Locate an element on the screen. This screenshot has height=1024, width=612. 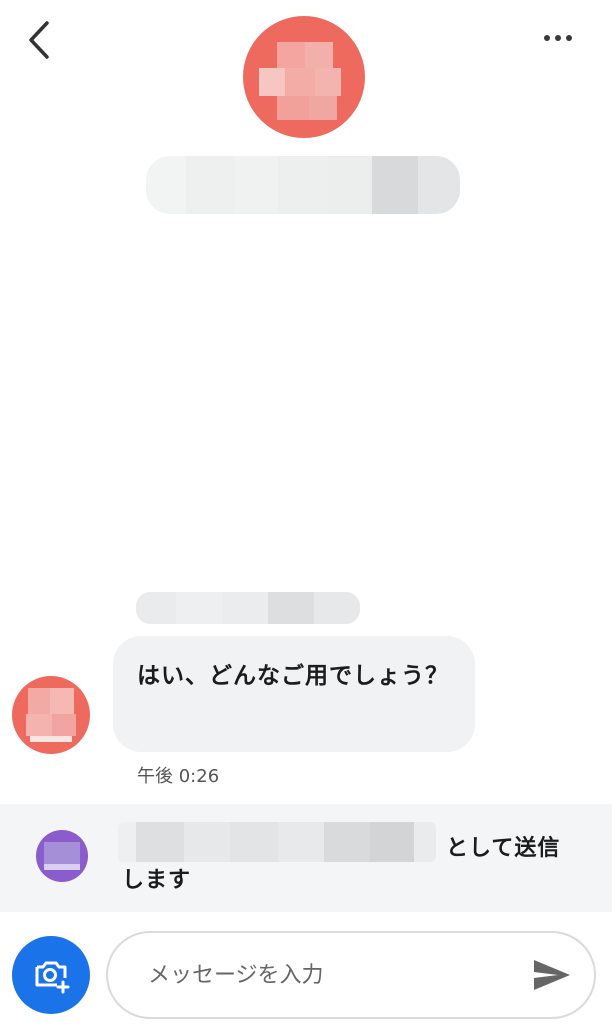
chevron-left-icon is located at coordinates (39, 40).